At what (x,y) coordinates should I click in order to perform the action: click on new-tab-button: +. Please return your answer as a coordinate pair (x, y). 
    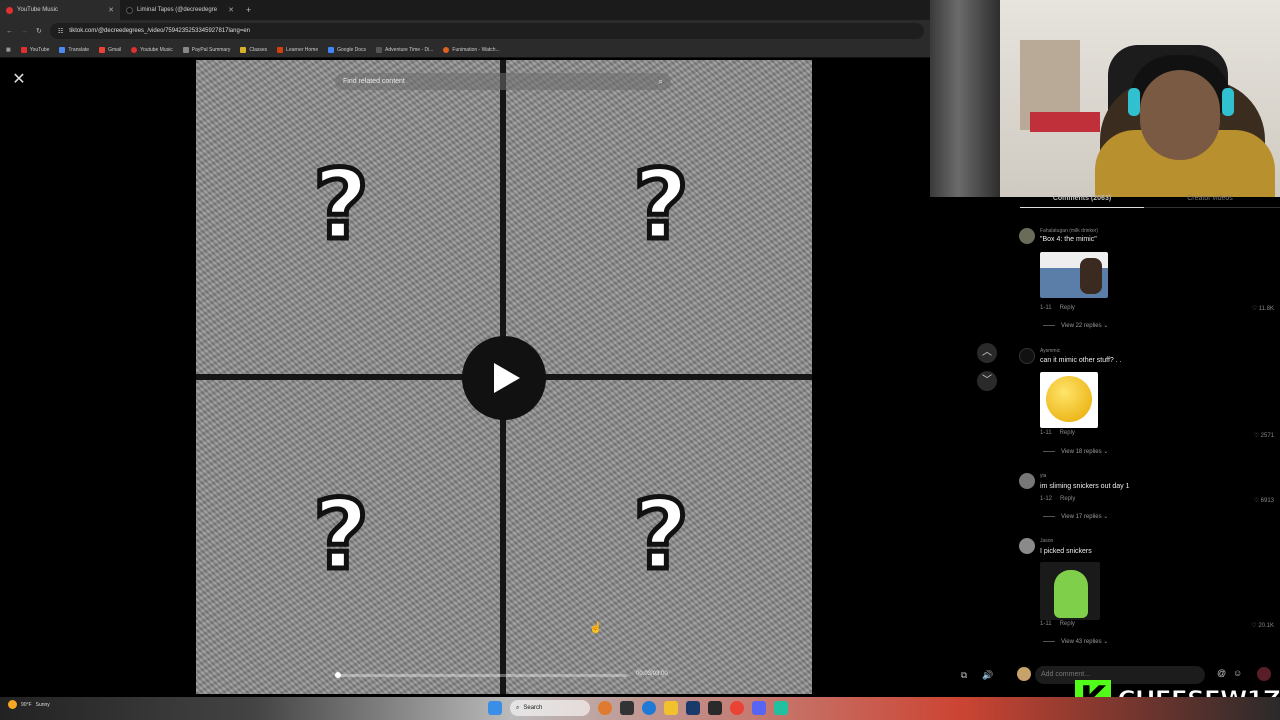
    Looking at the image, I should click on (248, 10).